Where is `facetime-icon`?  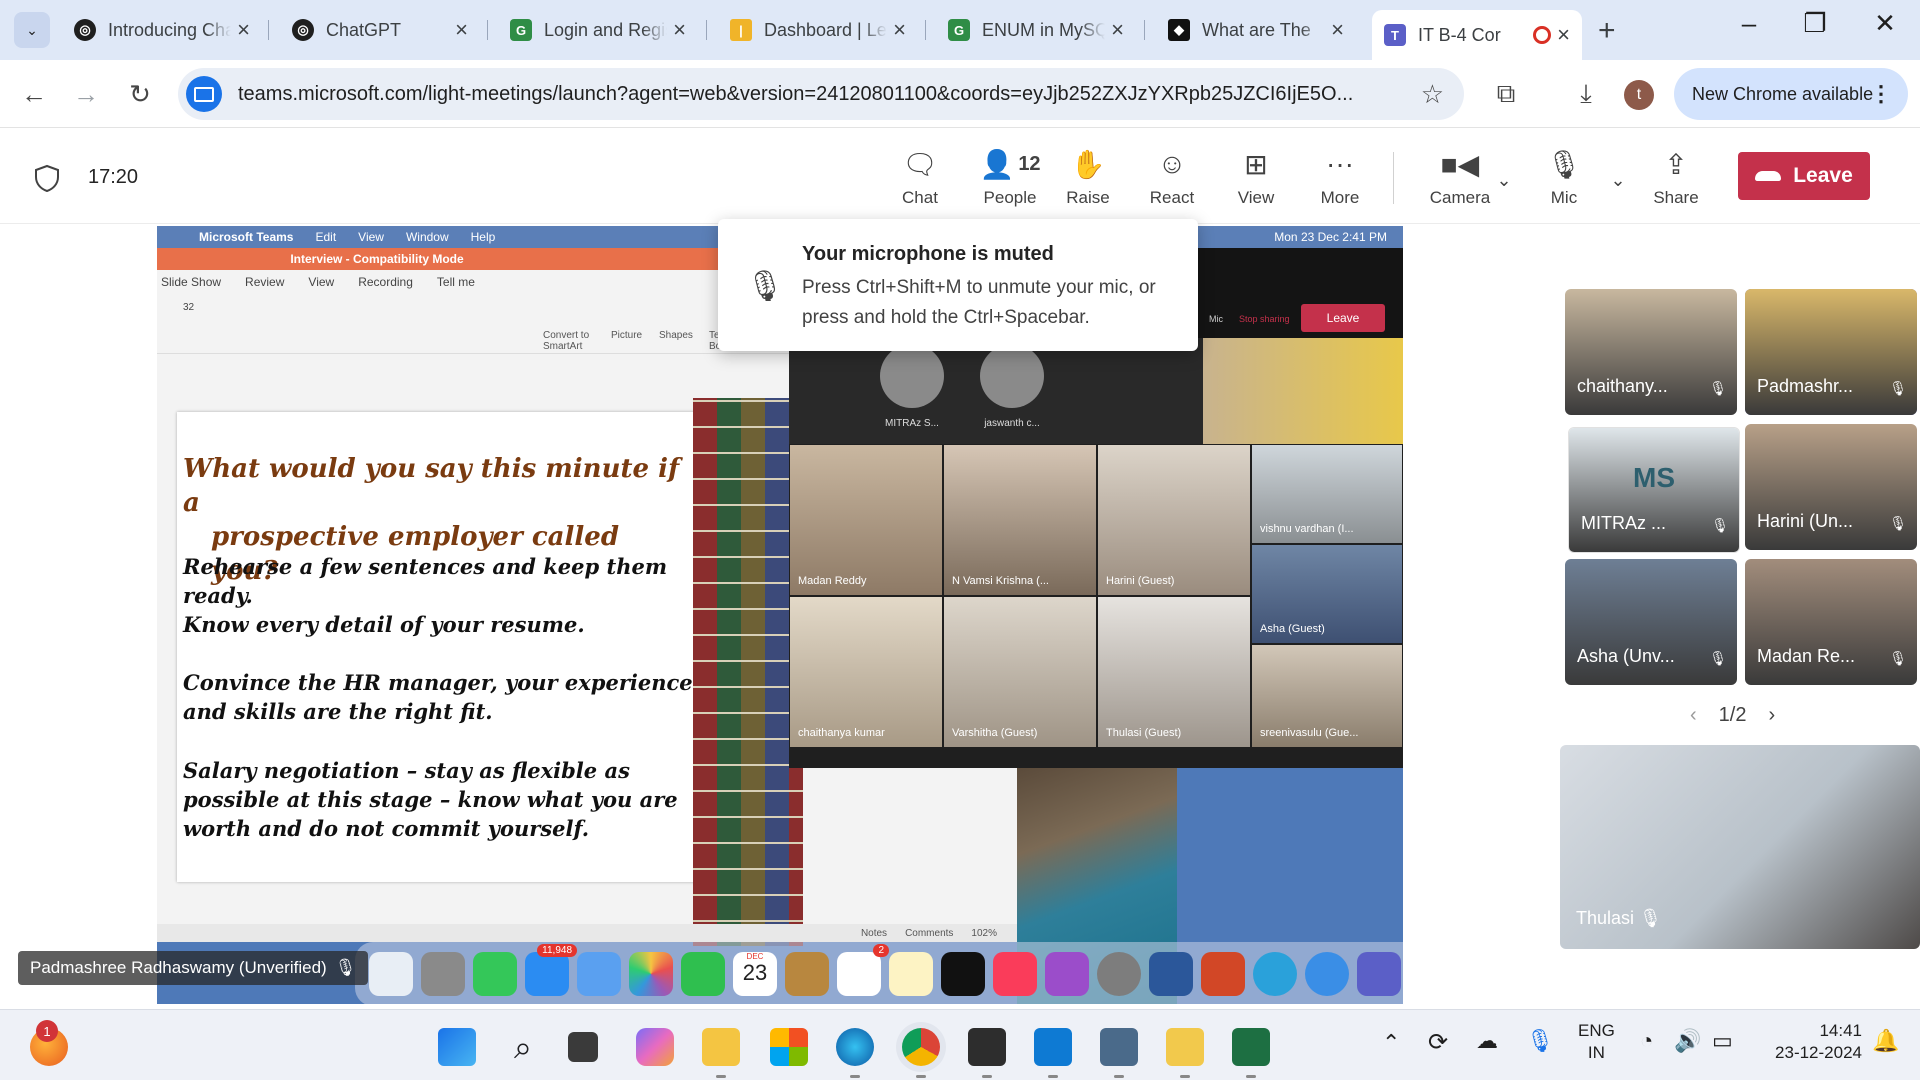
facetime-icon is located at coordinates (703, 974).